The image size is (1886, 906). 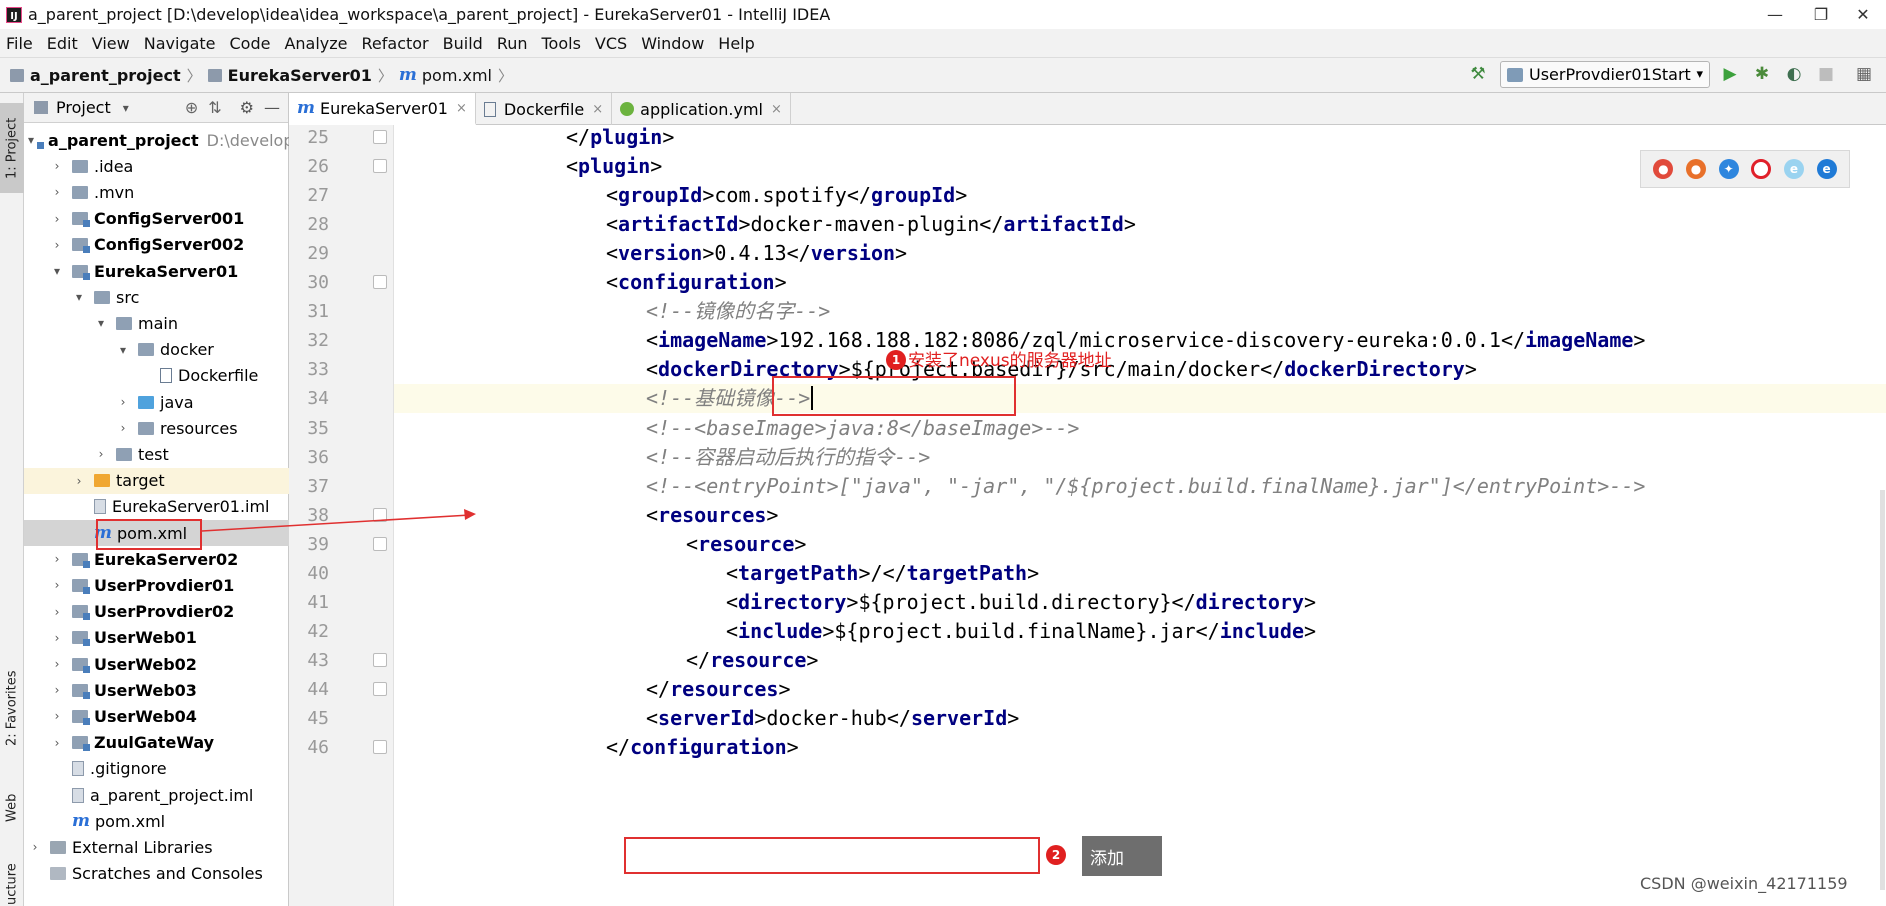 What do you see at coordinates (338, 520) in the screenshot?
I see `annotation-arrow` at bounding box center [338, 520].